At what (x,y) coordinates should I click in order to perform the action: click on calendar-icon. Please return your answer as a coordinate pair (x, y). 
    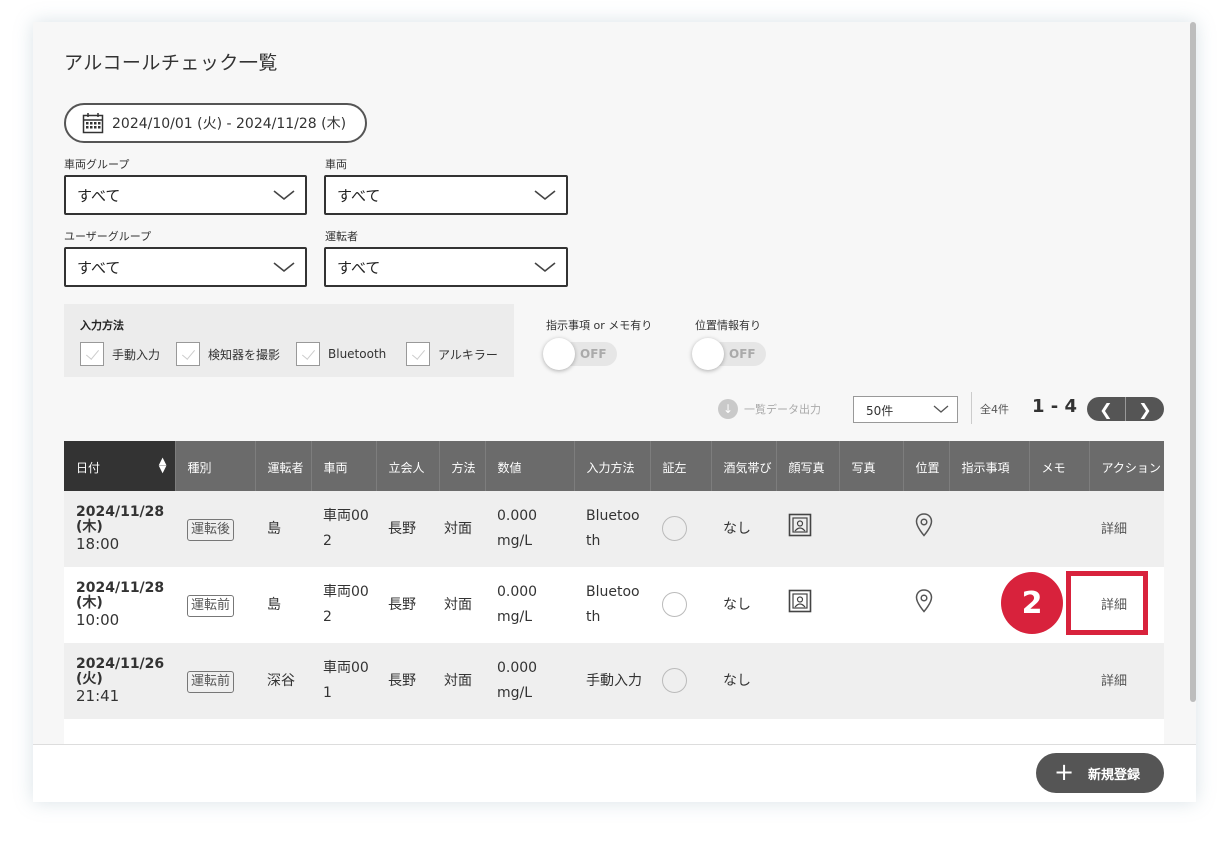
    Looking at the image, I should click on (93, 123).